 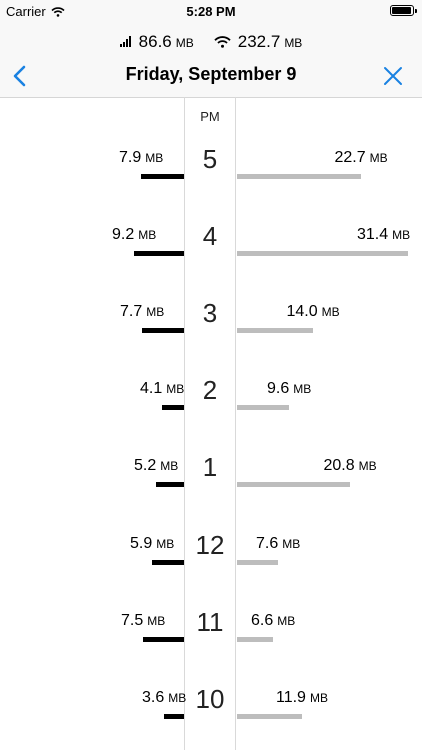 I want to click on battery-icon, so click(x=403, y=10).